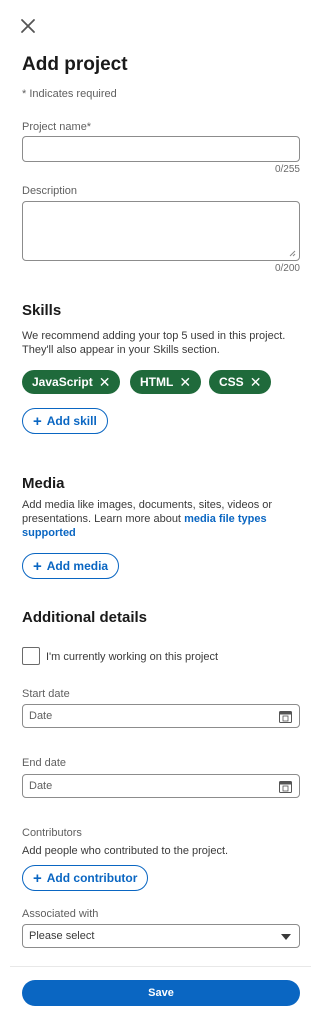  Describe the element at coordinates (287, 268) in the screenshot. I see `description-counter: 0/200` at that location.